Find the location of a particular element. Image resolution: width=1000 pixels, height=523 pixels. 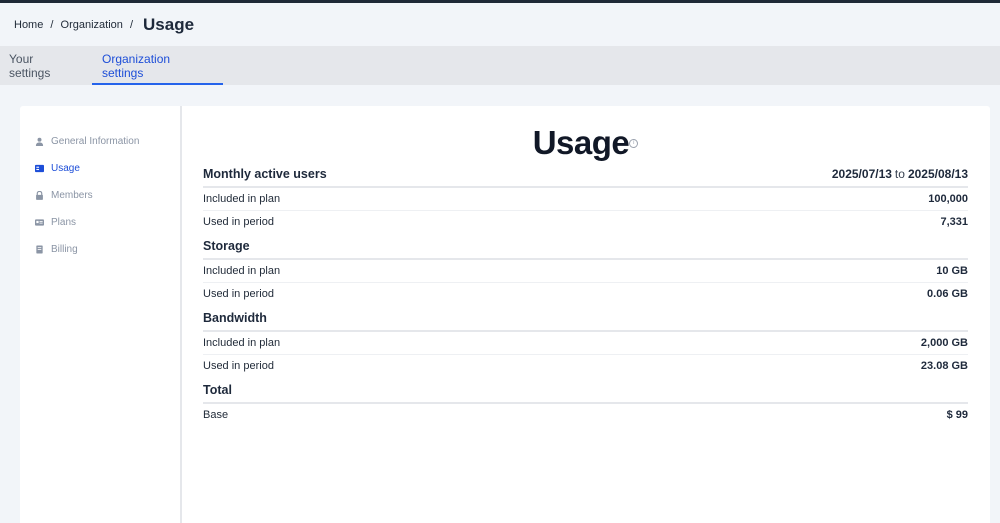

tab-your-settings: Your settings is located at coordinates (43, 65).